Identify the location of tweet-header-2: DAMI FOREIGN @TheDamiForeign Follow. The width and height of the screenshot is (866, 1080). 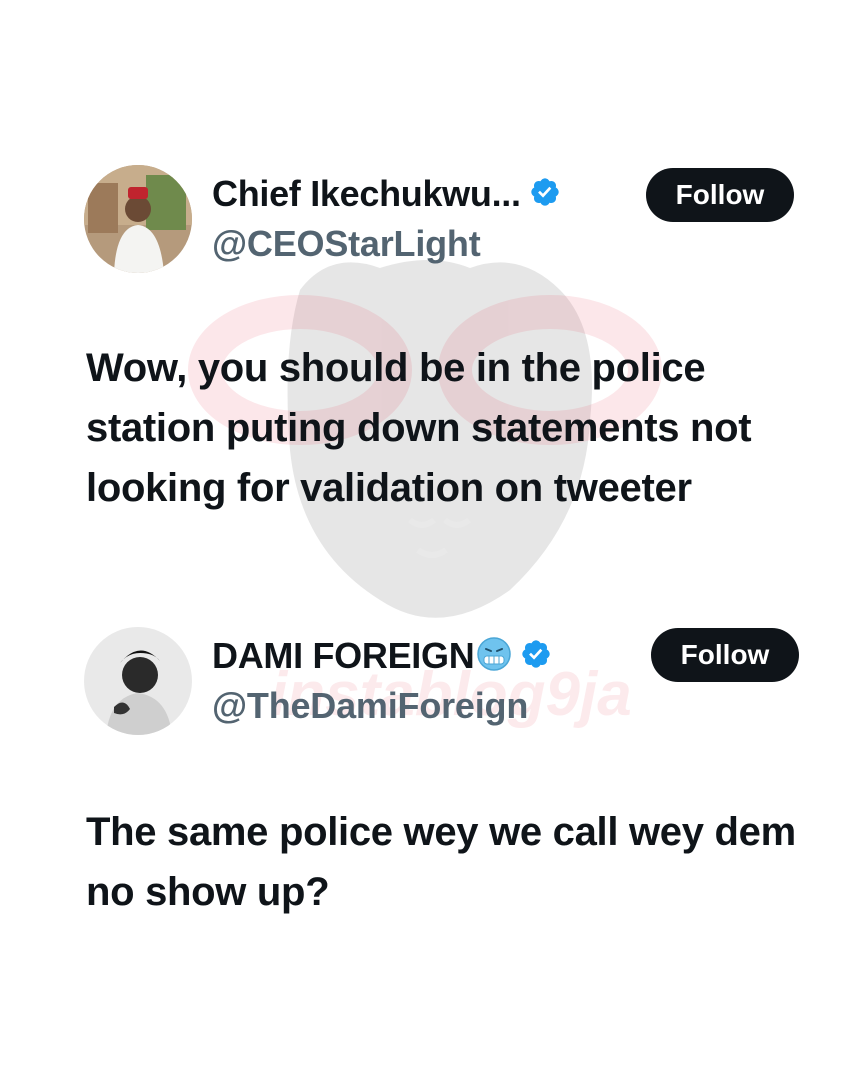
(433, 682).